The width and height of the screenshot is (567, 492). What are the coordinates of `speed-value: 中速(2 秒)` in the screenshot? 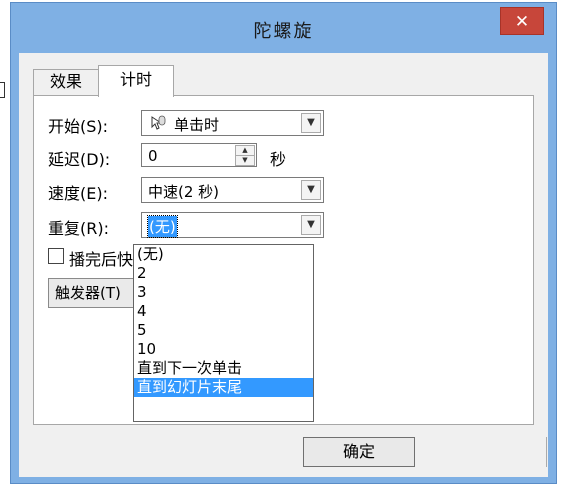 It's located at (184, 192).